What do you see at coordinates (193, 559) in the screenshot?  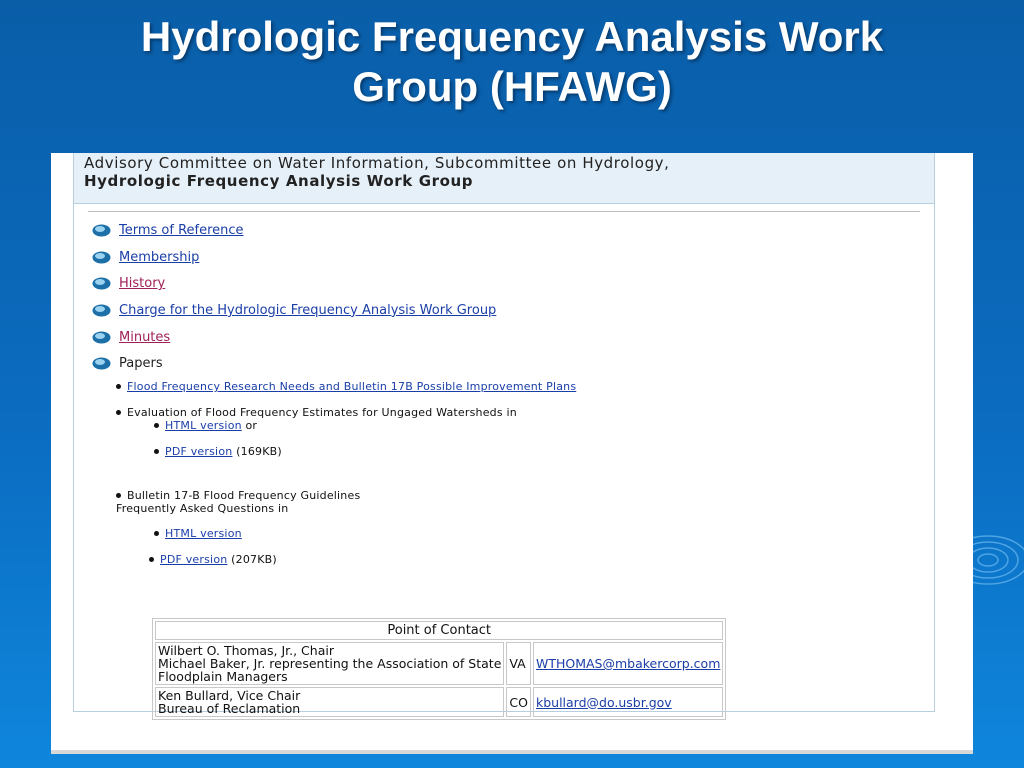 I see `bulletin-pdf-link: PDF version` at bounding box center [193, 559].